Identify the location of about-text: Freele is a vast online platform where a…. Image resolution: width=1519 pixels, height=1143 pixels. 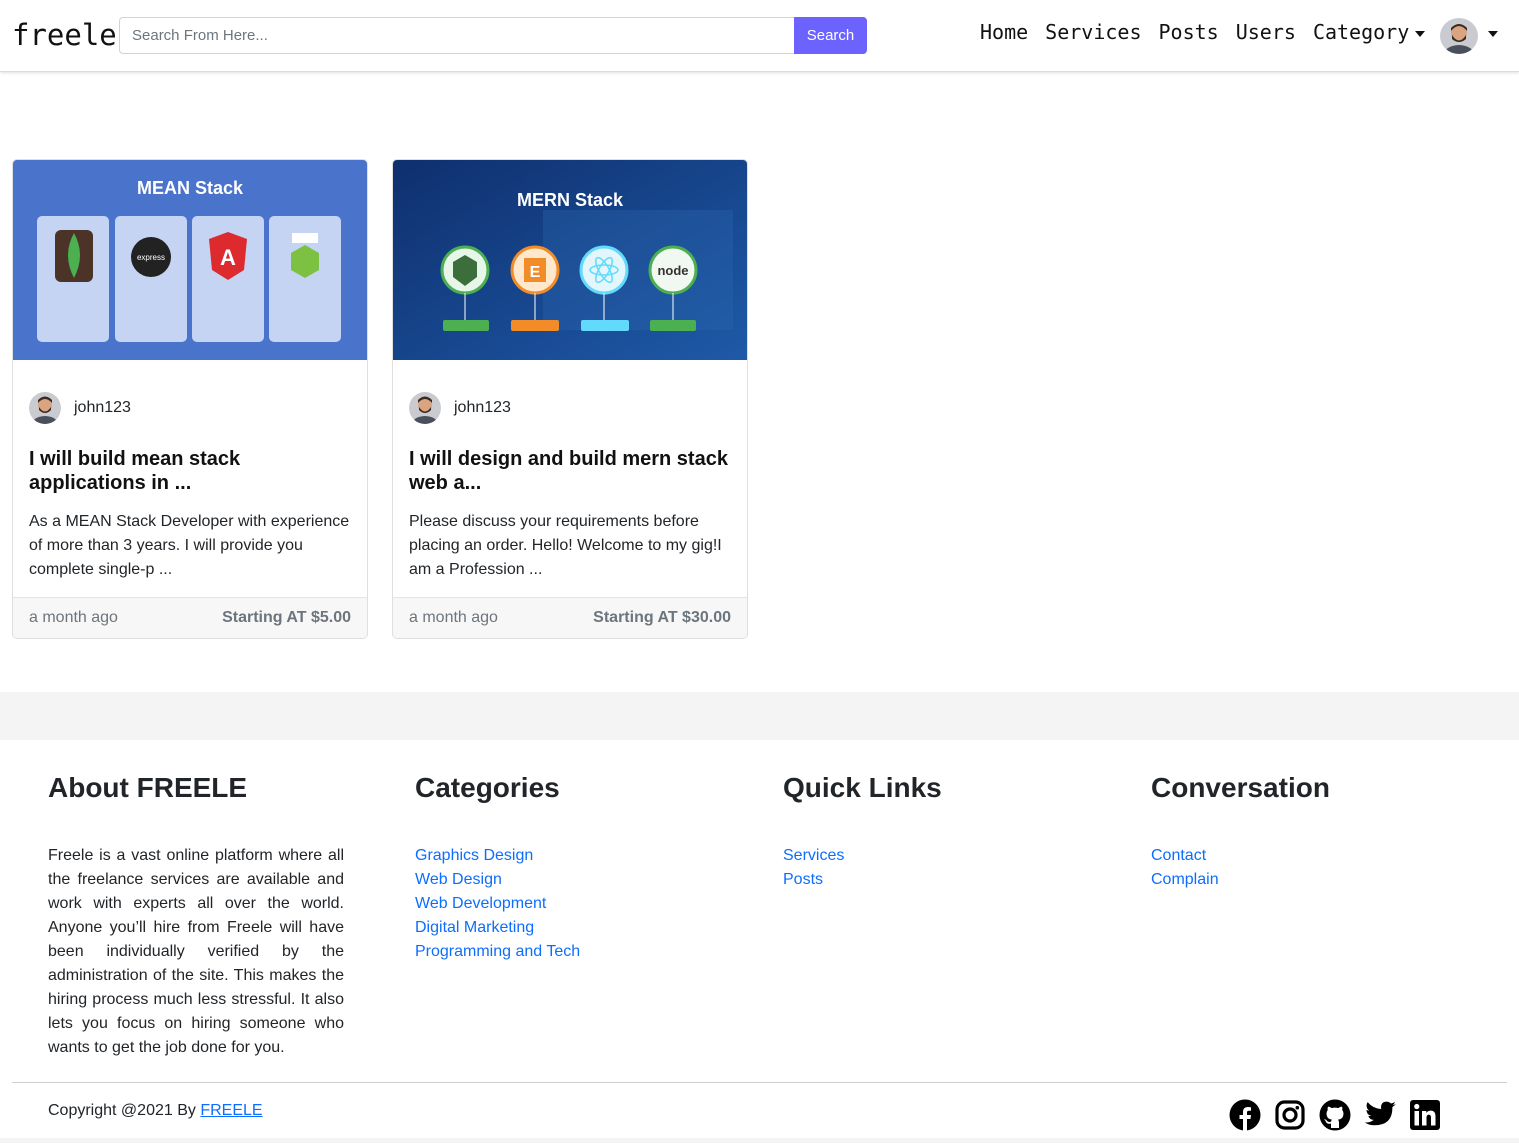
(196, 951).